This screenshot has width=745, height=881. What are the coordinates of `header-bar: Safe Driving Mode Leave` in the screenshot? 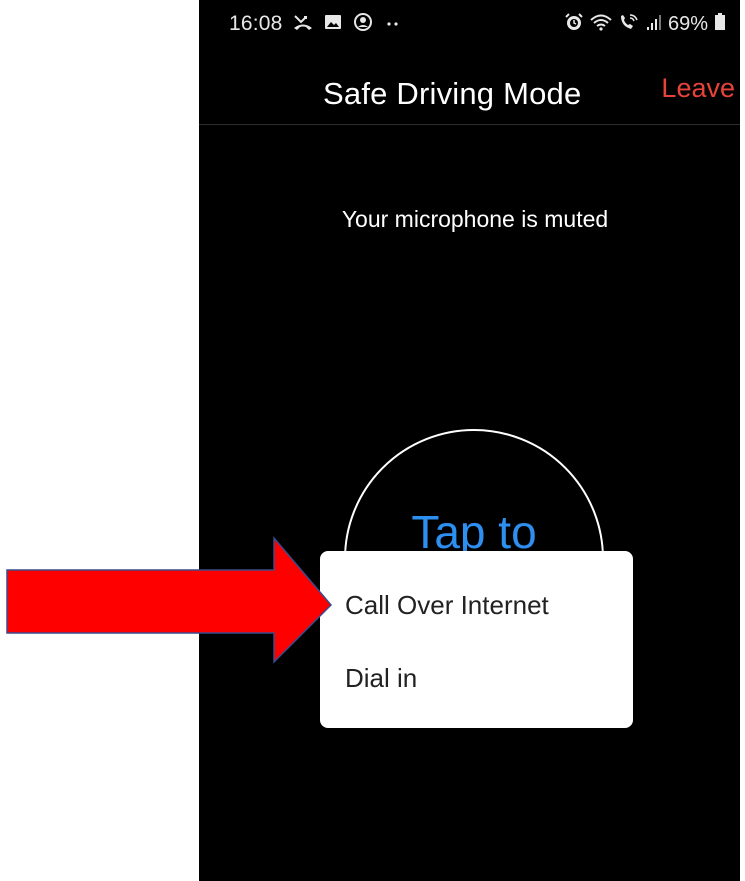 It's located at (469, 90).